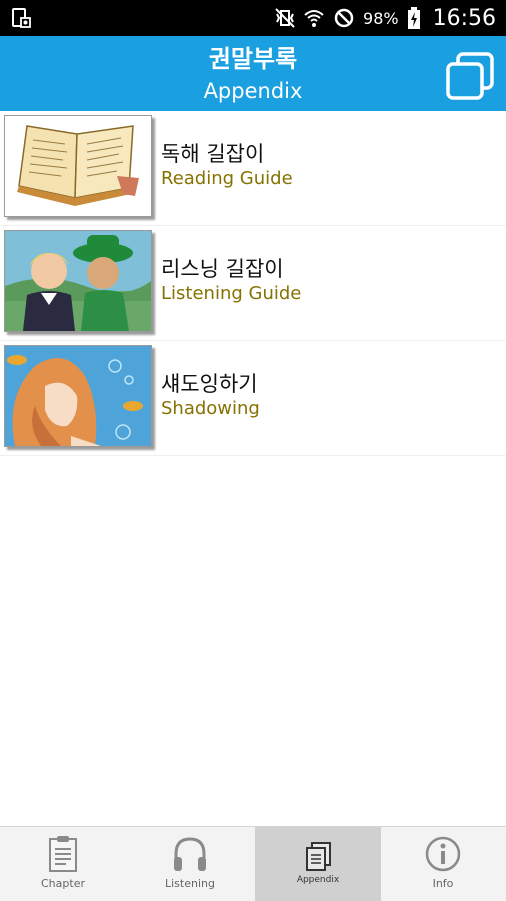 The width and height of the screenshot is (506, 901). I want to click on clock: 16:56, so click(464, 18).